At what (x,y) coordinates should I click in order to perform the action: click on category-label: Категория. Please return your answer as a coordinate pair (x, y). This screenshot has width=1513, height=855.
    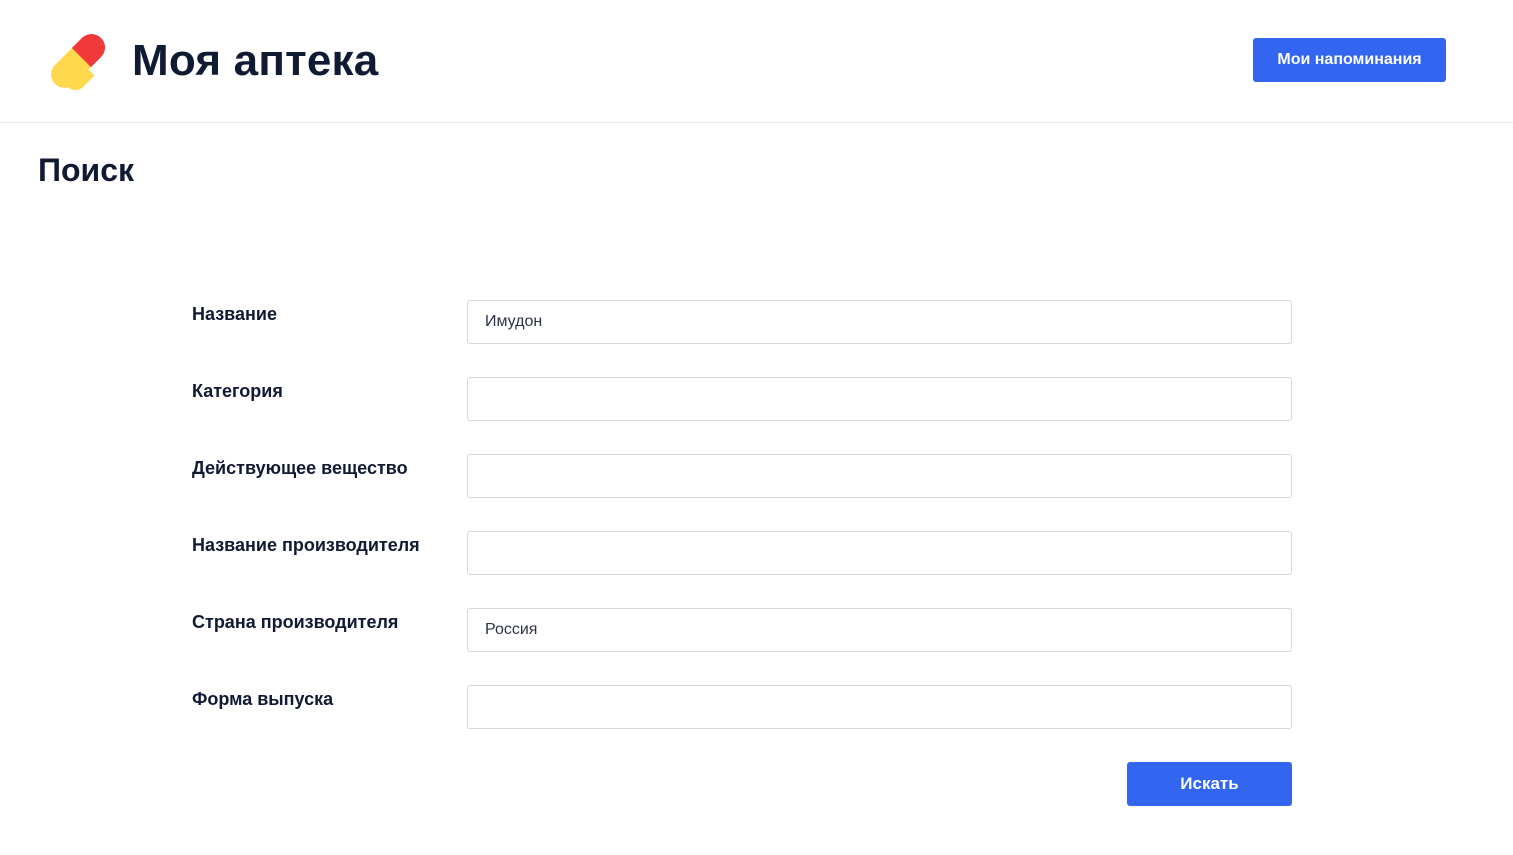
    Looking at the image, I should click on (237, 391).